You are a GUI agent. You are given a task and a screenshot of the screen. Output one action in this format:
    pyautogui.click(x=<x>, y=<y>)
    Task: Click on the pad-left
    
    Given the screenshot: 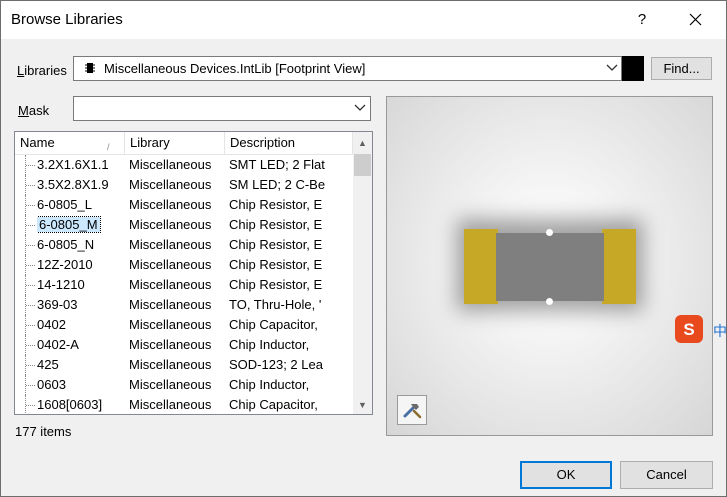 What is the action you would take?
    pyautogui.click(x=481, y=266)
    